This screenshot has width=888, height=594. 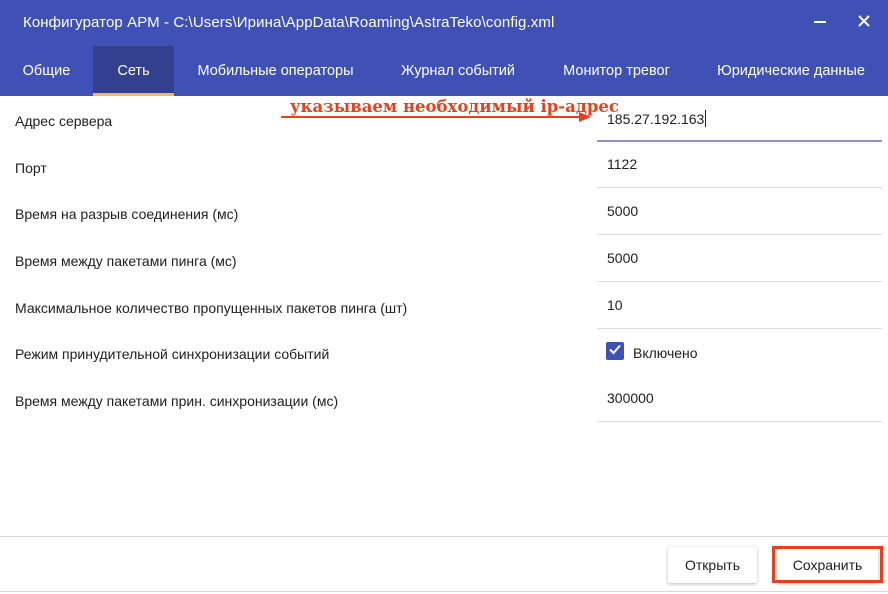 I want to click on port-label: Порт, so click(x=31, y=168).